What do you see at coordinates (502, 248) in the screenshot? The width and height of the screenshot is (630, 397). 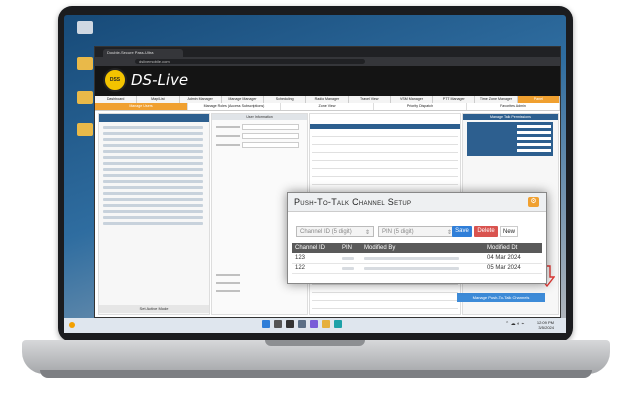 I see `column-header: Modified Dt` at bounding box center [502, 248].